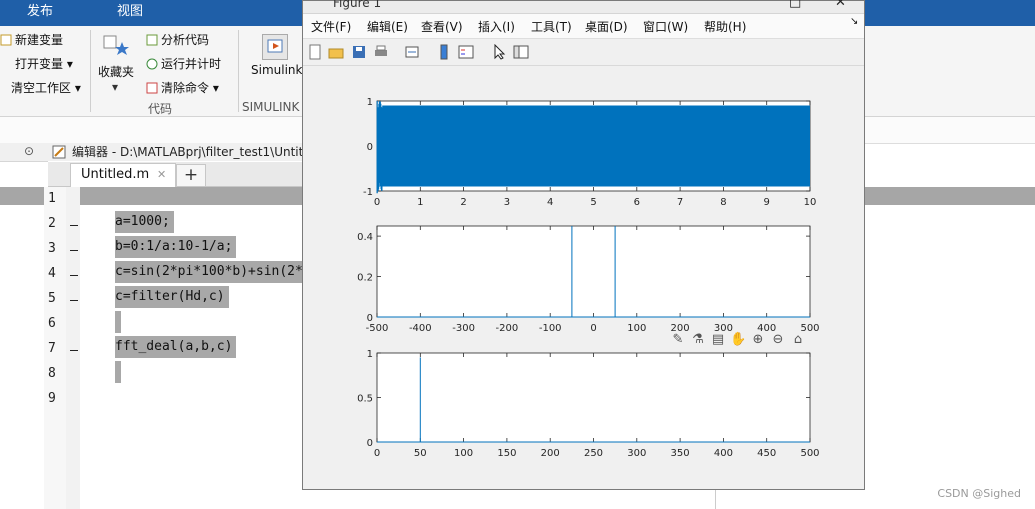 The width and height of the screenshot is (1035, 509). Describe the element at coordinates (161, 175) in the screenshot. I see `close-tab-icon: ✕` at that location.